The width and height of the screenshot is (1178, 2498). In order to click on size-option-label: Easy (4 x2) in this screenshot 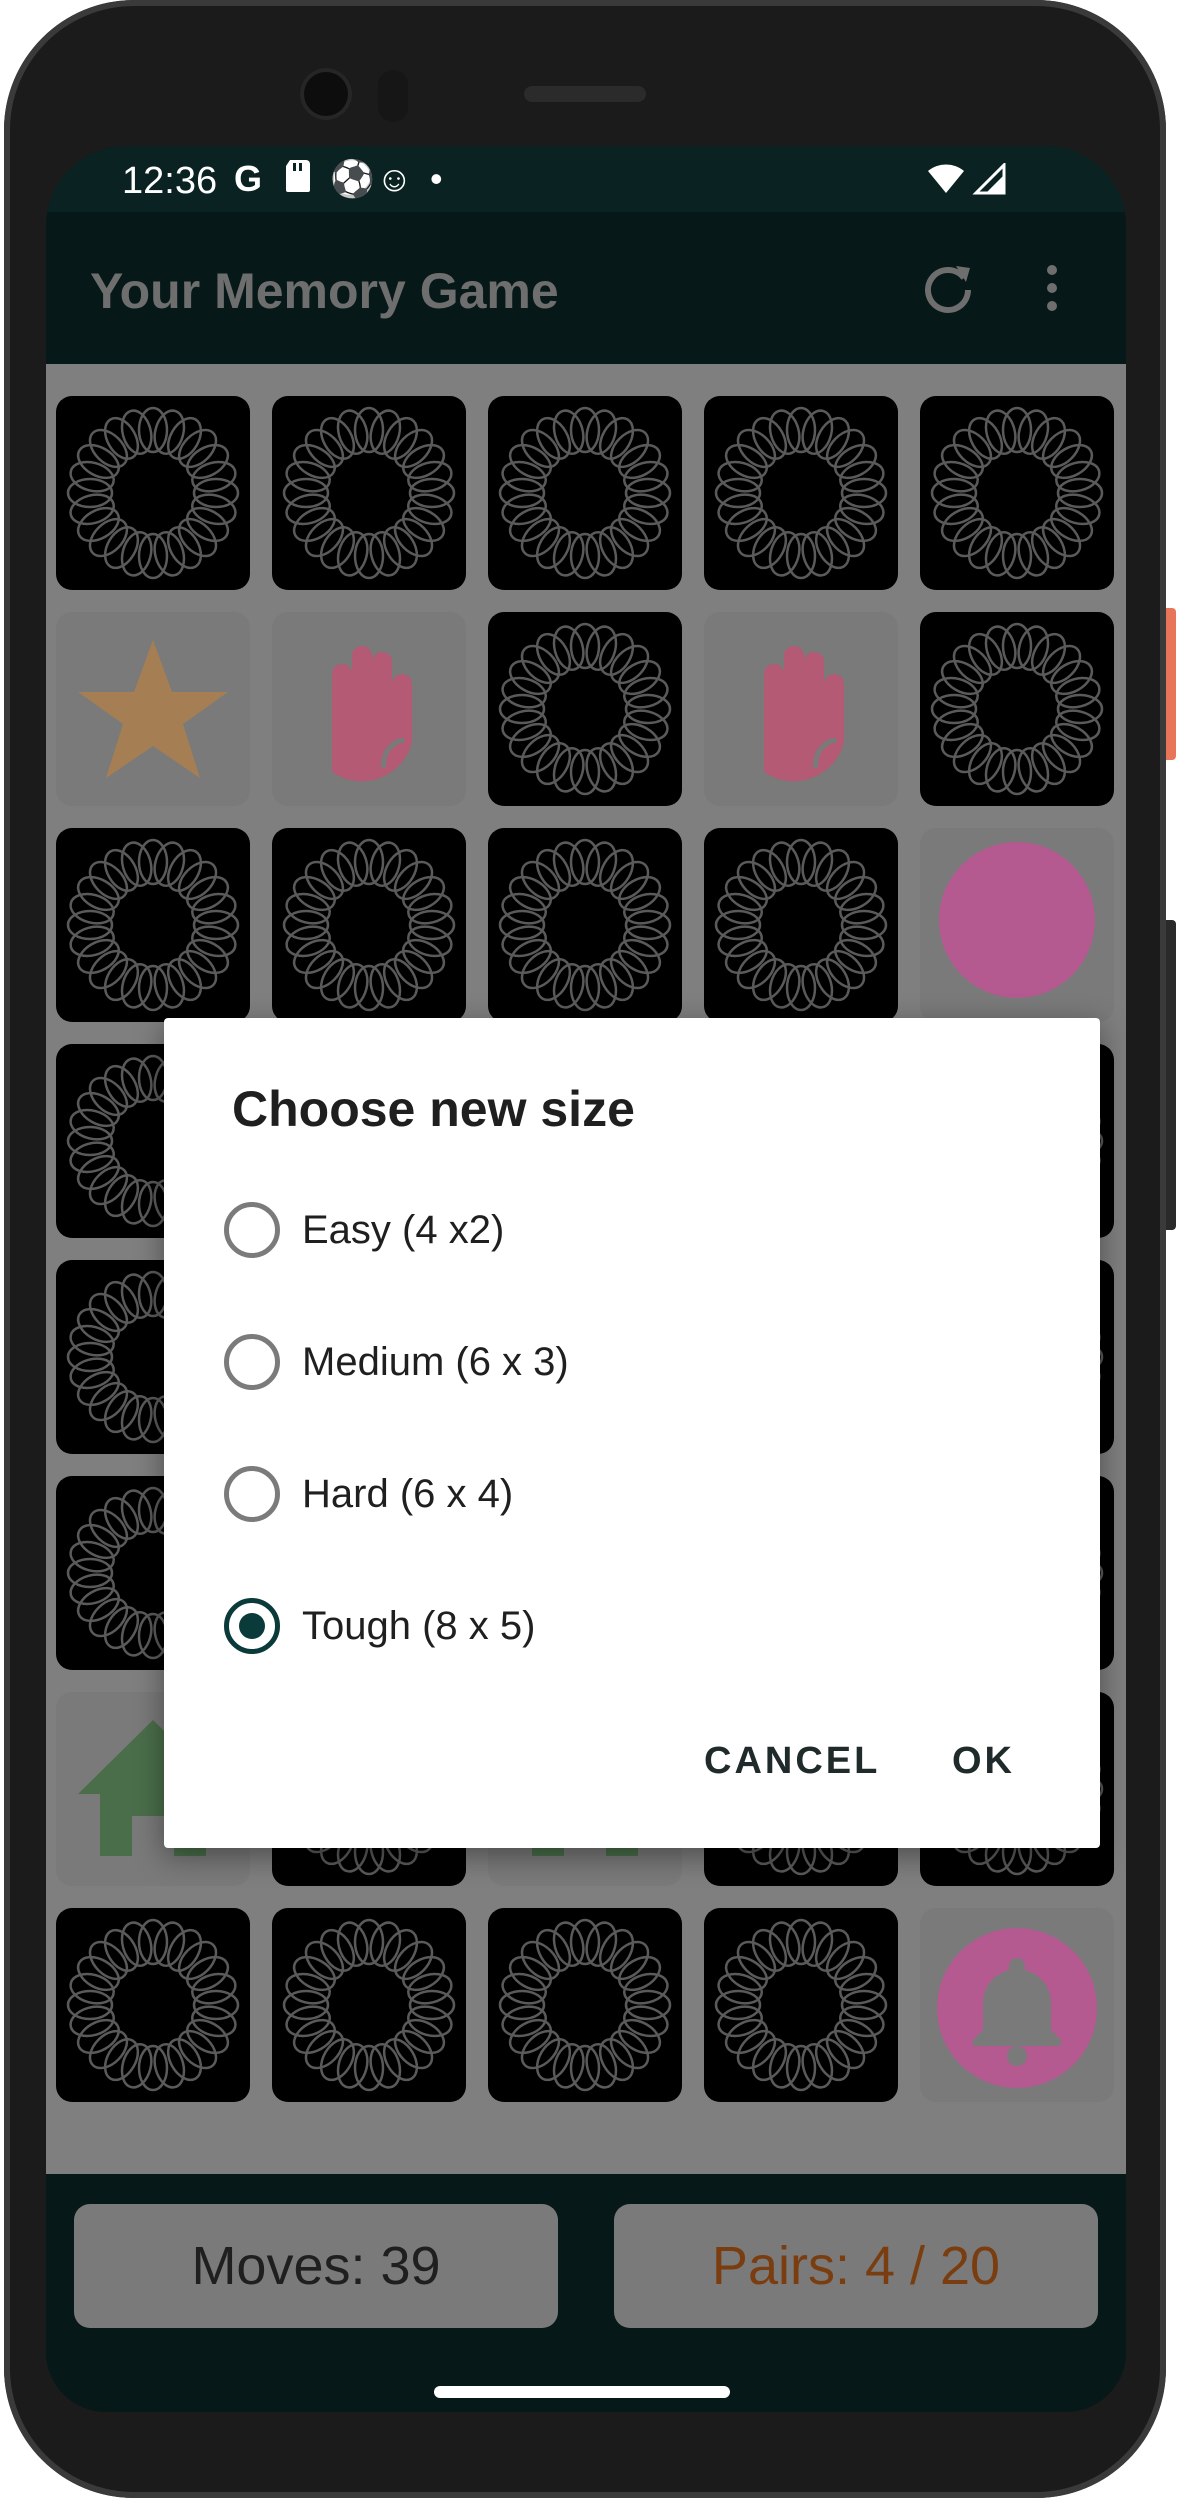, I will do `click(403, 1229)`.